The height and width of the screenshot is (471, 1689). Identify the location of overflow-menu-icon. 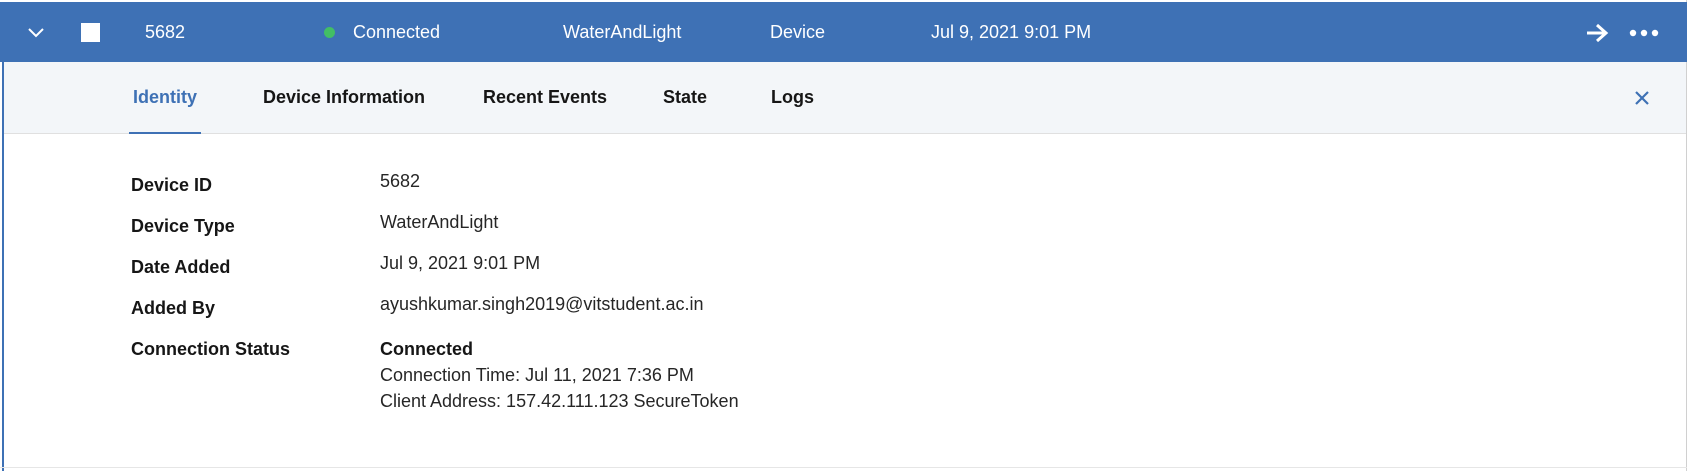
(1644, 33).